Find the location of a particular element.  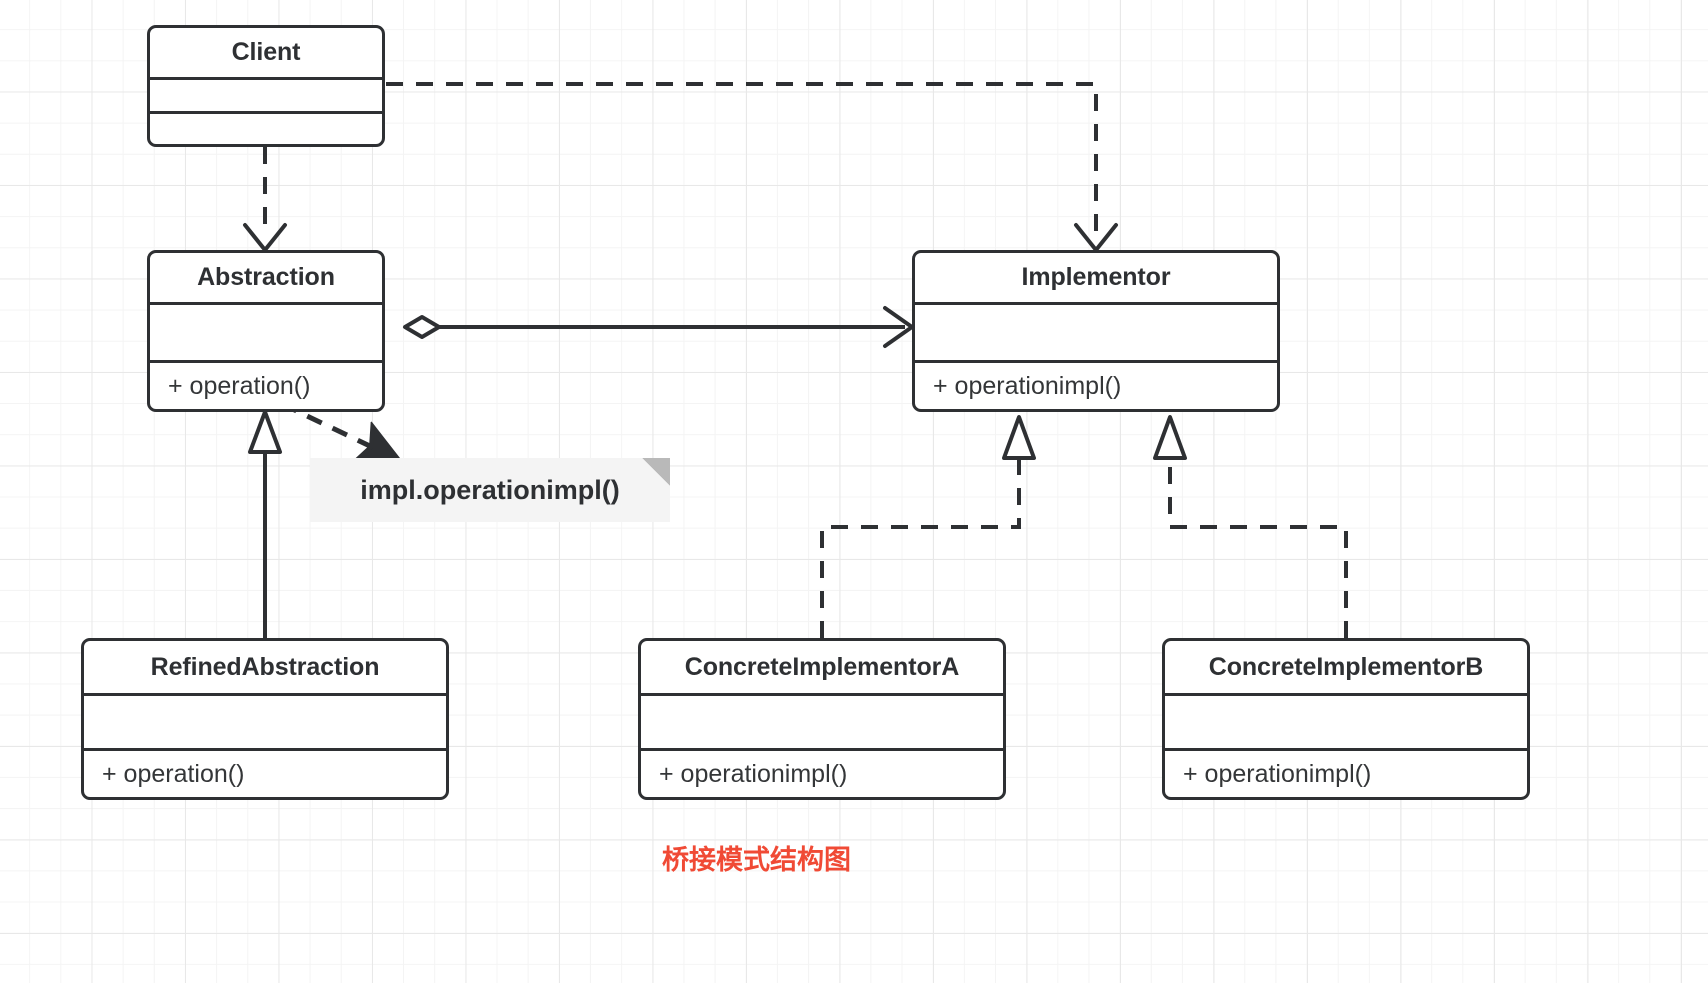

note-text: impl.operationimpl() is located at coordinates (490, 489).